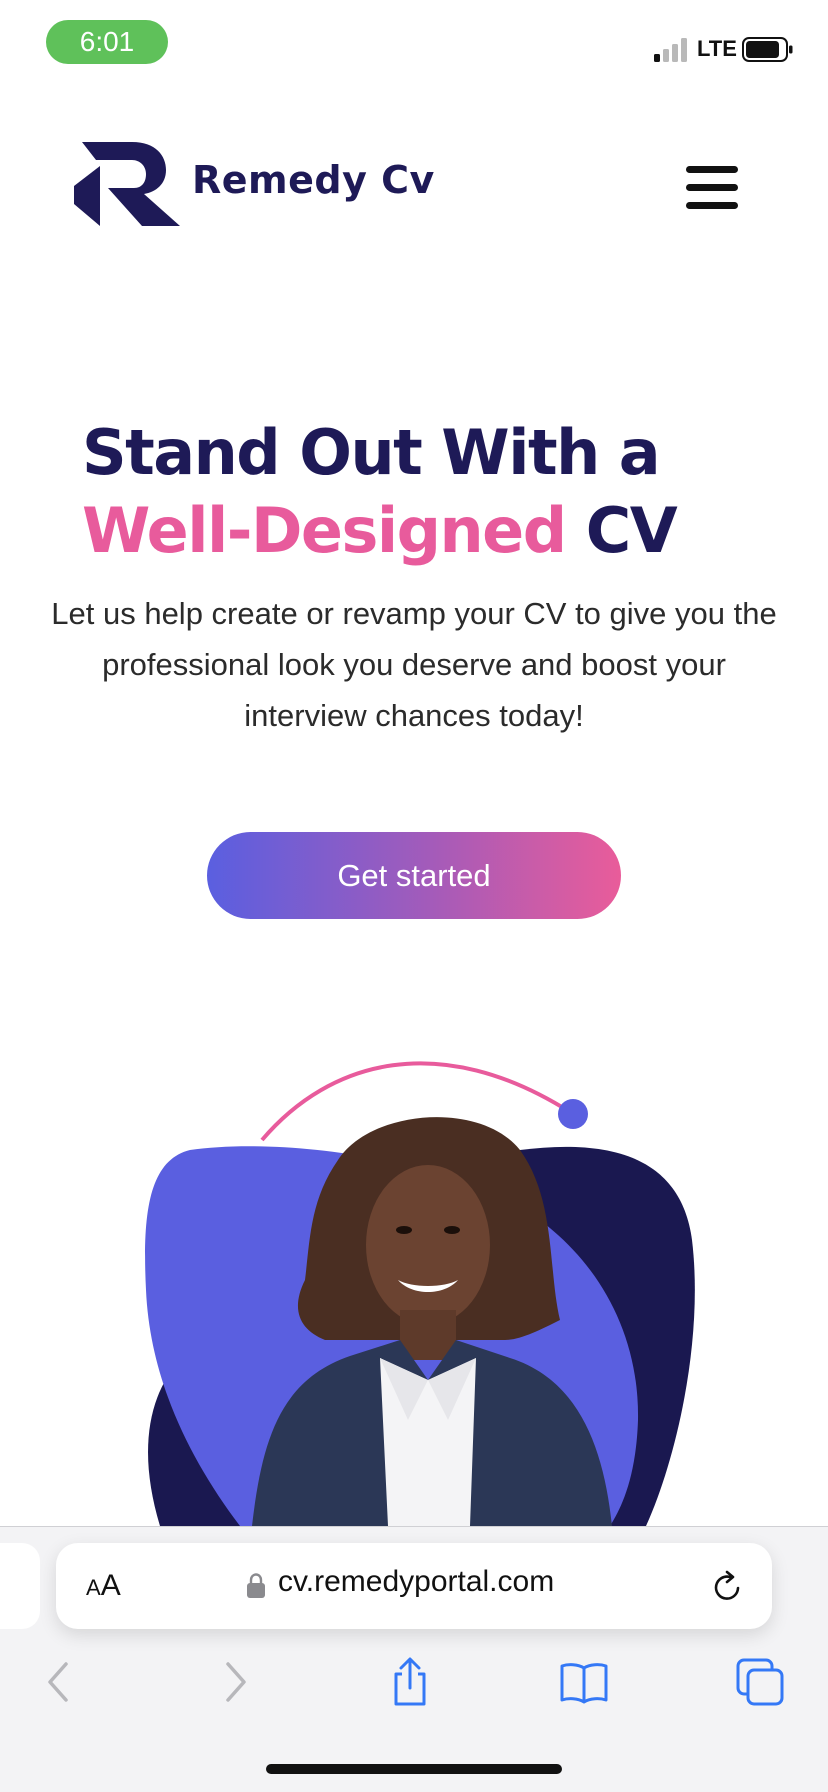 This screenshot has width=828, height=1792. What do you see at coordinates (20, 1586) in the screenshot?
I see `previous-tab-card` at bounding box center [20, 1586].